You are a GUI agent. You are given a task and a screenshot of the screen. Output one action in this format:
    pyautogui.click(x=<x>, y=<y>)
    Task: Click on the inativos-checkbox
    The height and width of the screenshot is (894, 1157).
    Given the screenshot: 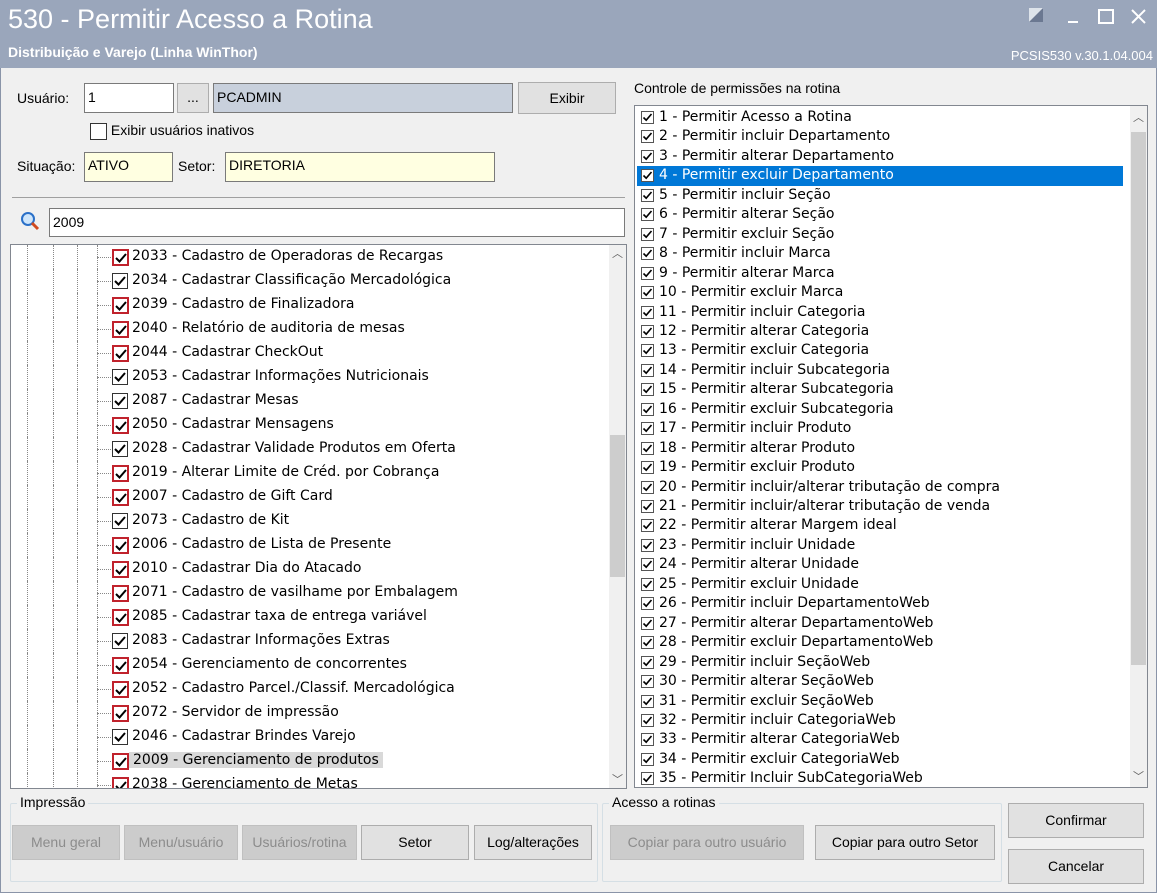 What is the action you would take?
    pyautogui.click(x=98, y=131)
    